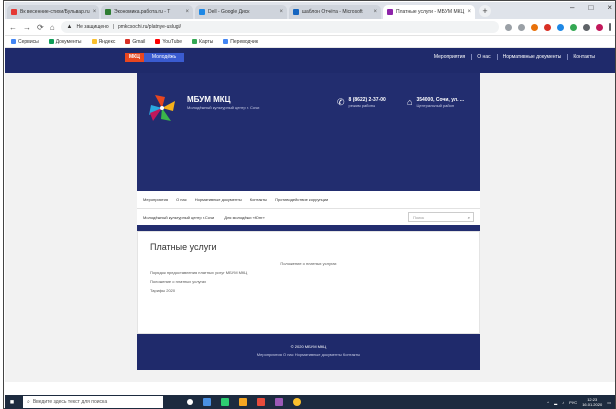  I want to click on browser-tab-active: Платные услуги - МБУМ МКЦ ×, so click(429, 12).